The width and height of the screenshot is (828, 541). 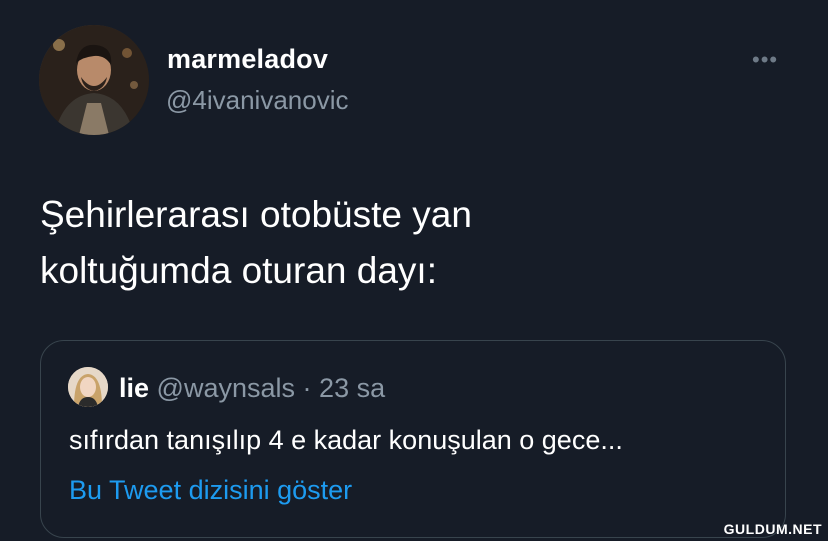 I want to click on quoted-author-avatar, so click(x=88, y=387).